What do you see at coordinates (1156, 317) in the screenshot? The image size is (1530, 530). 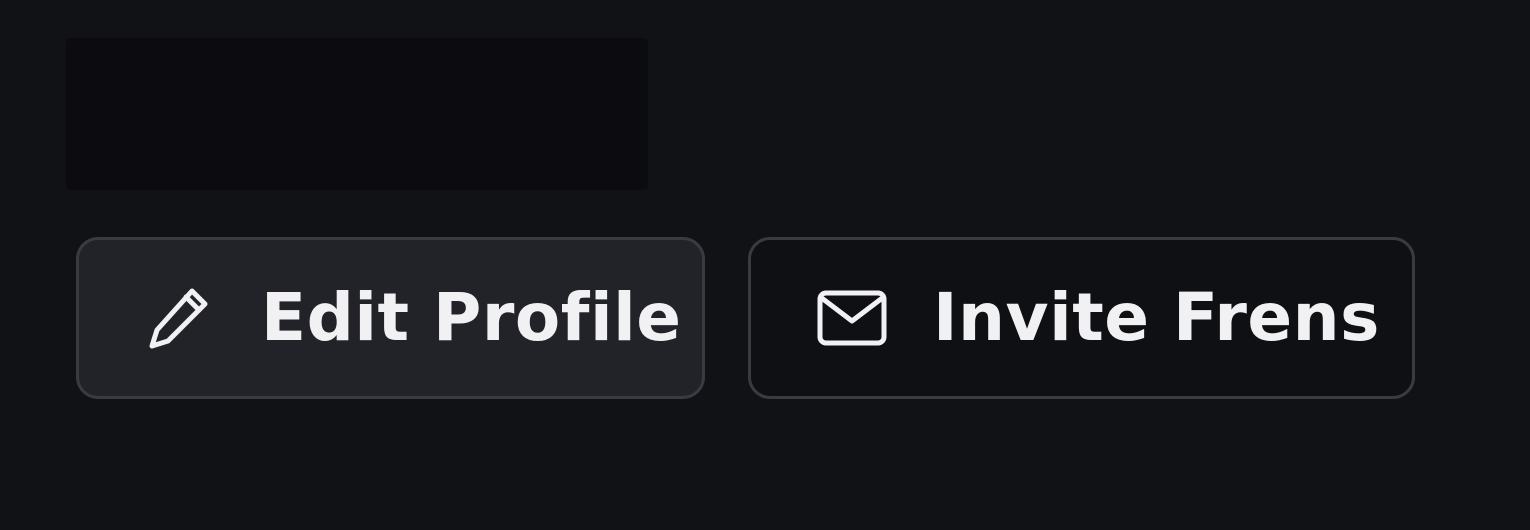 I see `invite-frens-label: Invite Frens` at bounding box center [1156, 317].